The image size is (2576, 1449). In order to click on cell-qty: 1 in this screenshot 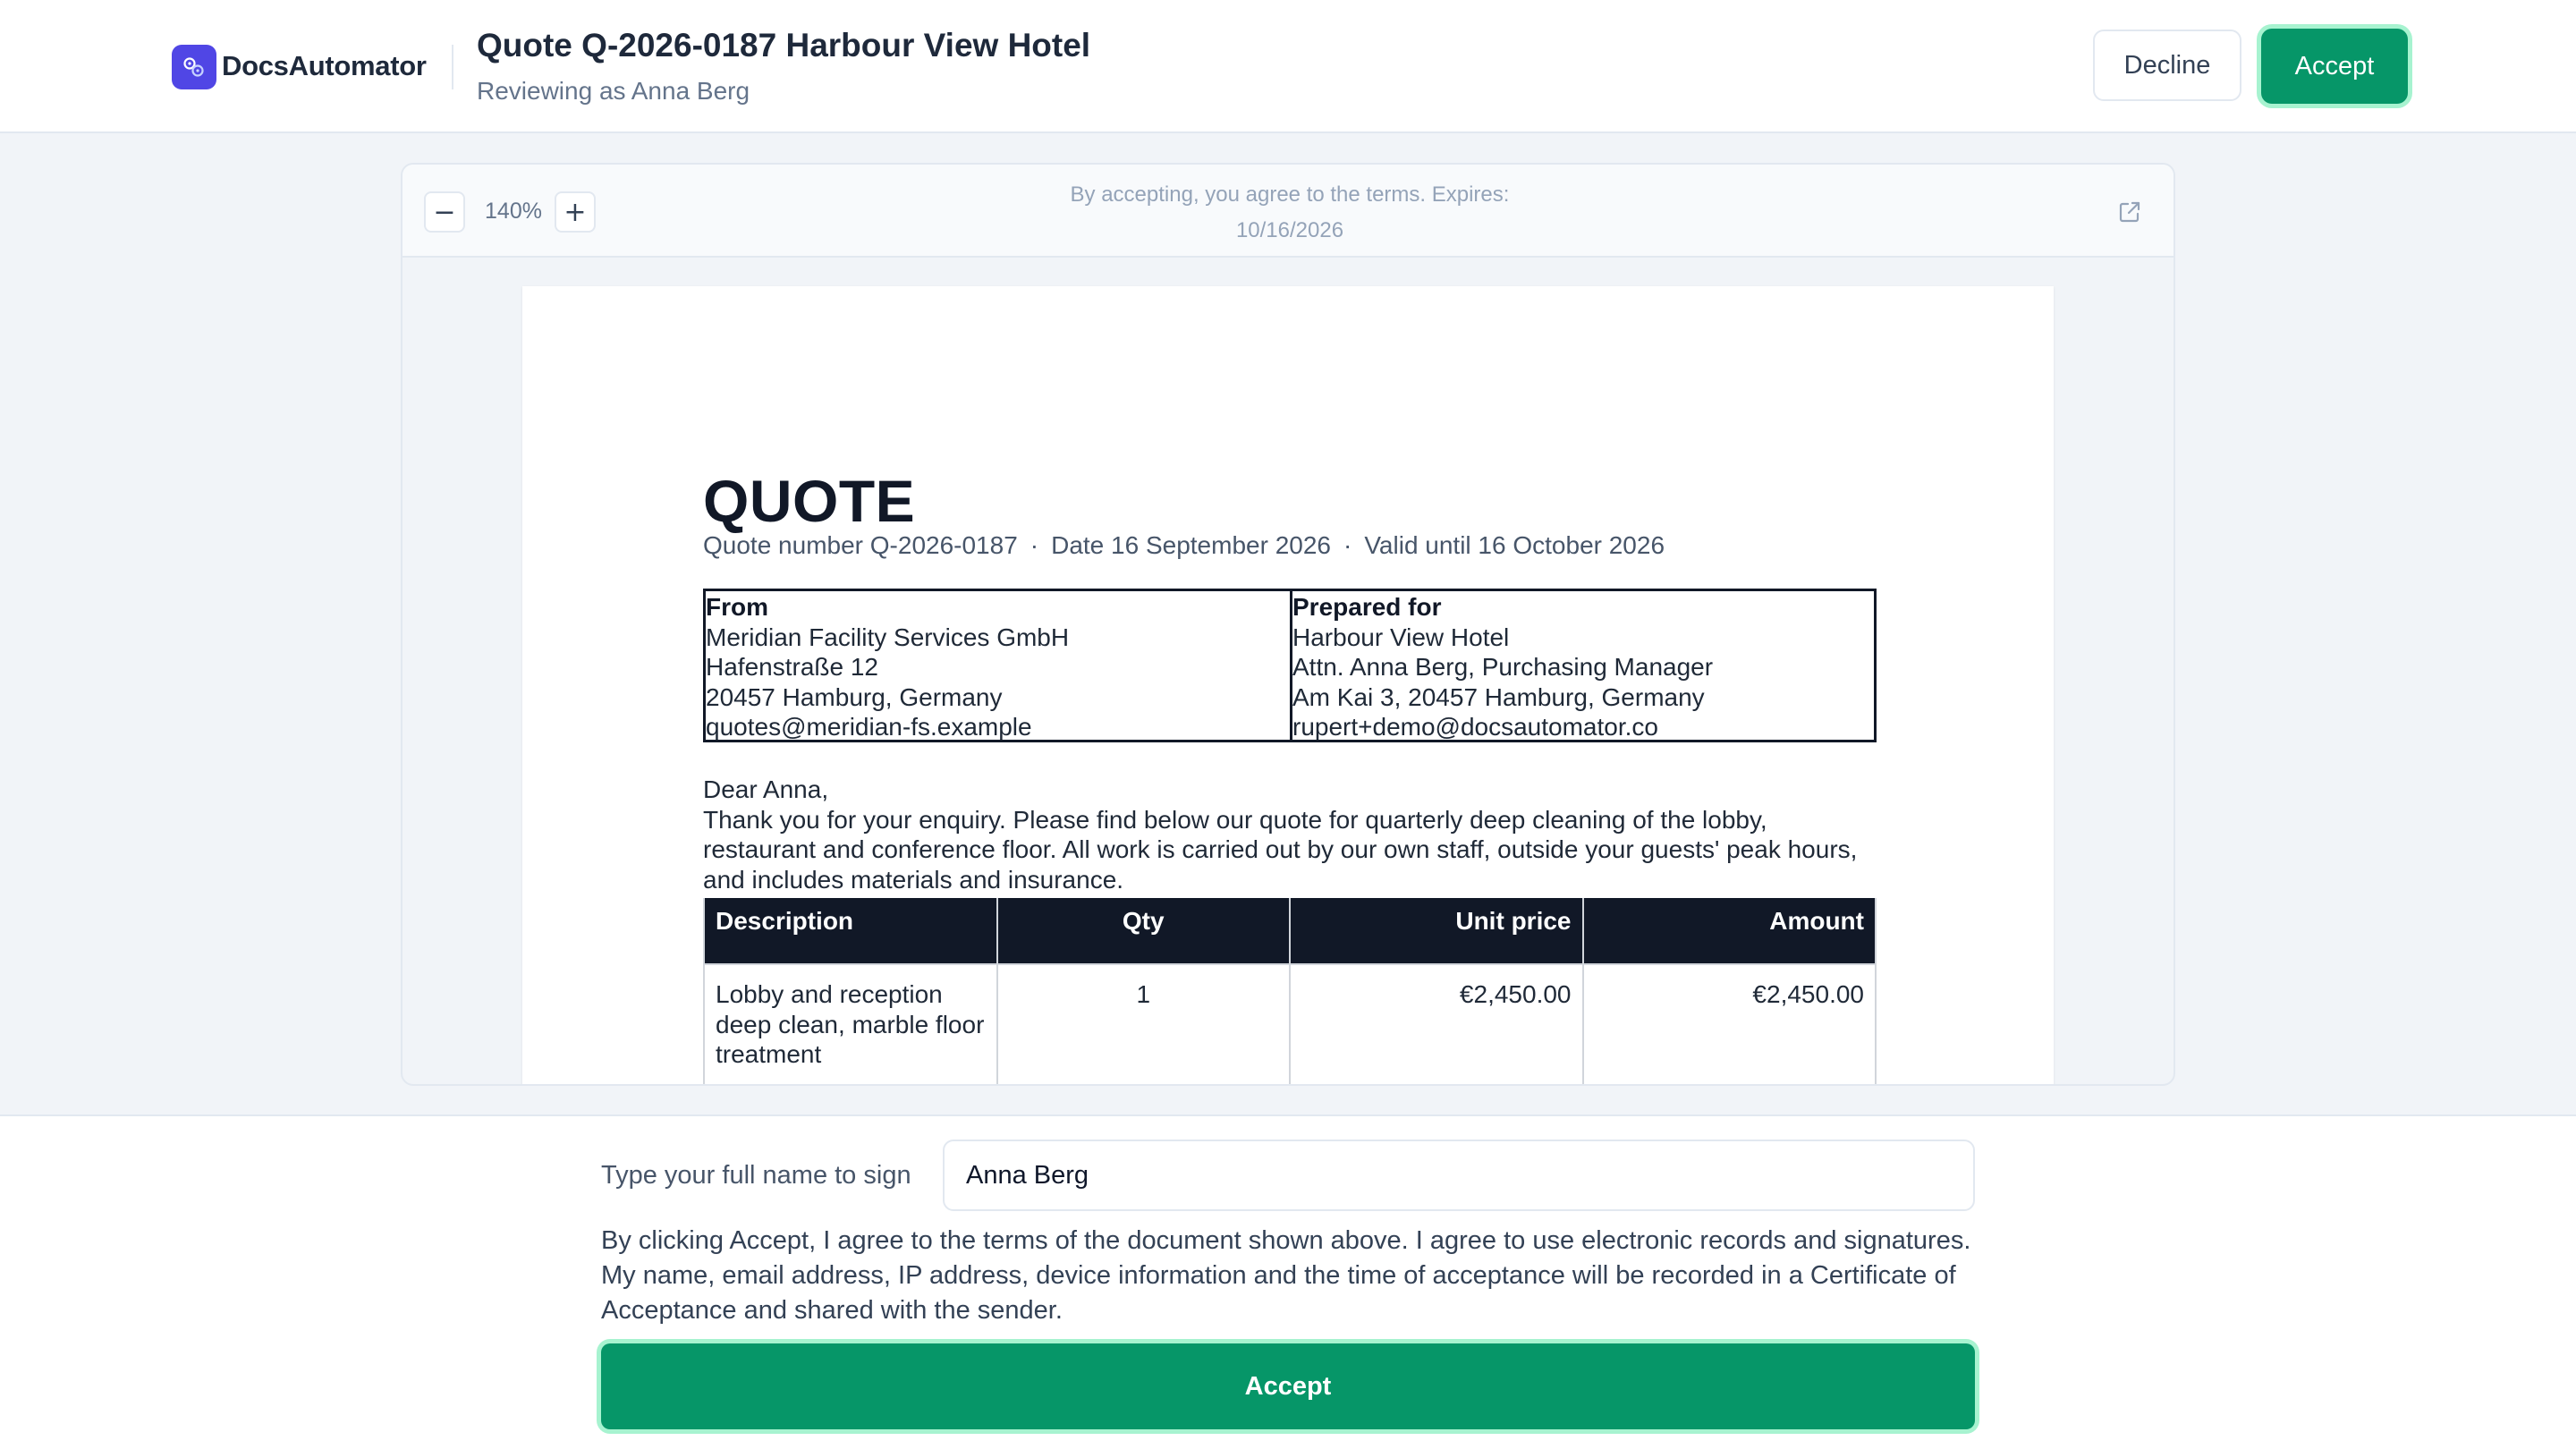, I will do `click(1143, 1023)`.